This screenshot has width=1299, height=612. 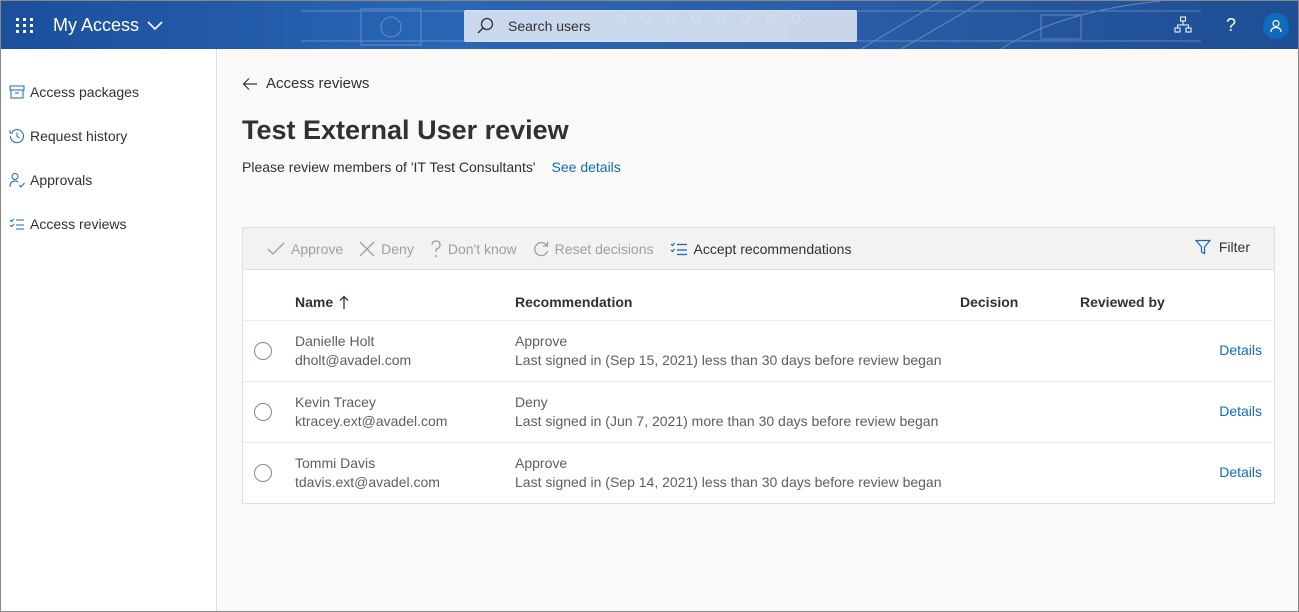 I want to click on user-email: ktracey.ext@avadel.com, so click(x=371, y=421).